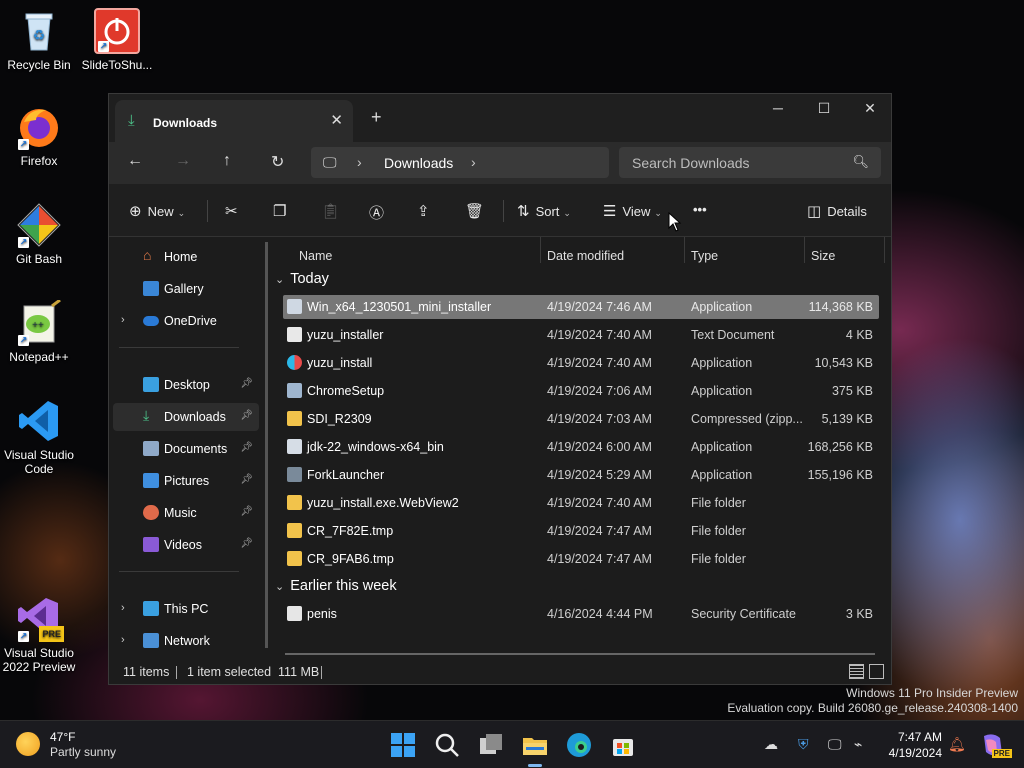 The width and height of the screenshot is (1024, 768). Describe the element at coordinates (294, 474) in the screenshot. I see `application-icon` at that location.